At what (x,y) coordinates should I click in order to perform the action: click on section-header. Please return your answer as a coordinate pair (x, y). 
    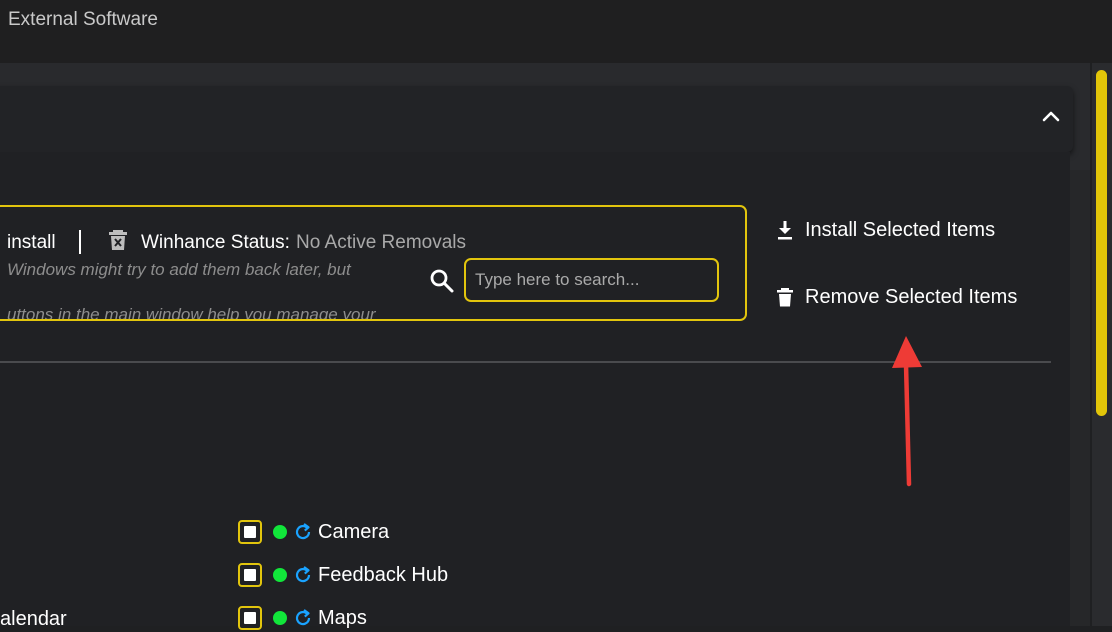
    Looking at the image, I should click on (536, 119).